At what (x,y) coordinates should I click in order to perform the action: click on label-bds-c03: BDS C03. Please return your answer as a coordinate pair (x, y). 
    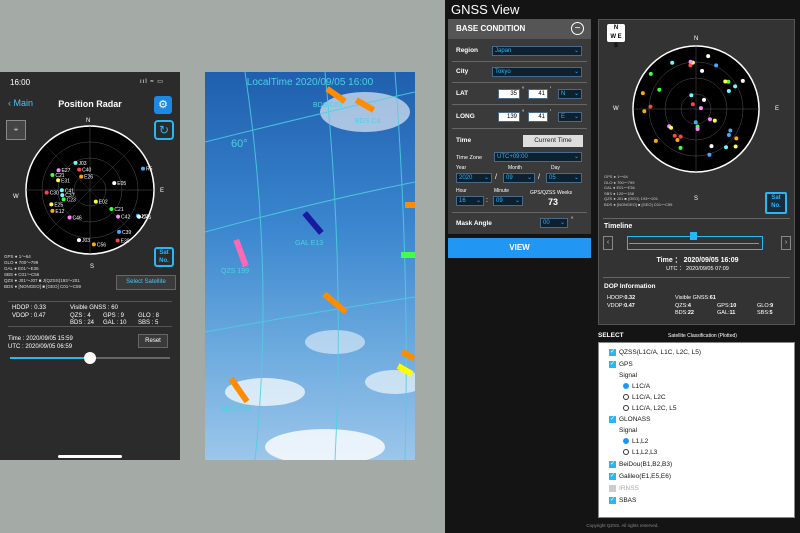
    Looking at the image, I should click on (328, 105).